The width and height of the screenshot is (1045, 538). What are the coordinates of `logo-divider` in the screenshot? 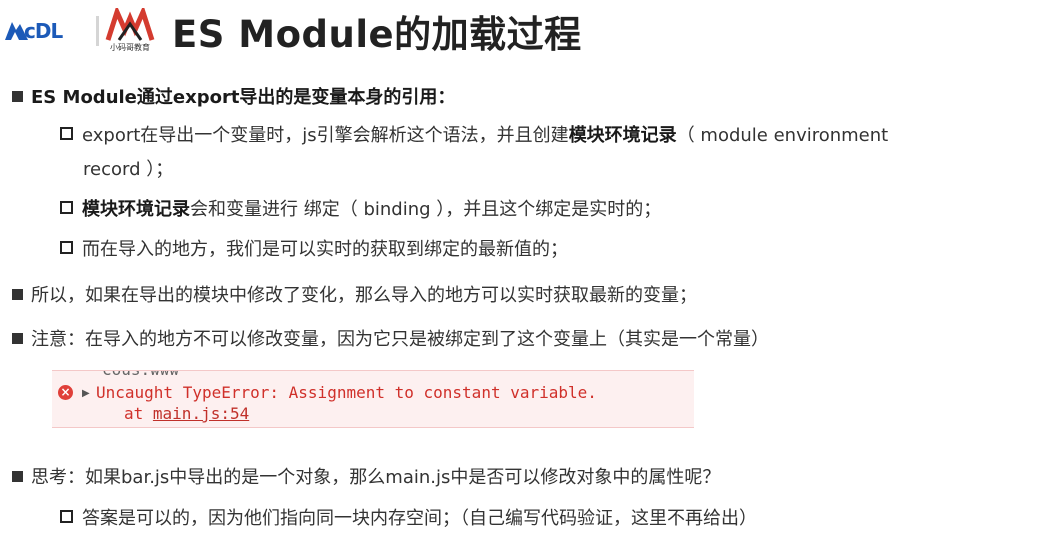 It's located at (97, 31).